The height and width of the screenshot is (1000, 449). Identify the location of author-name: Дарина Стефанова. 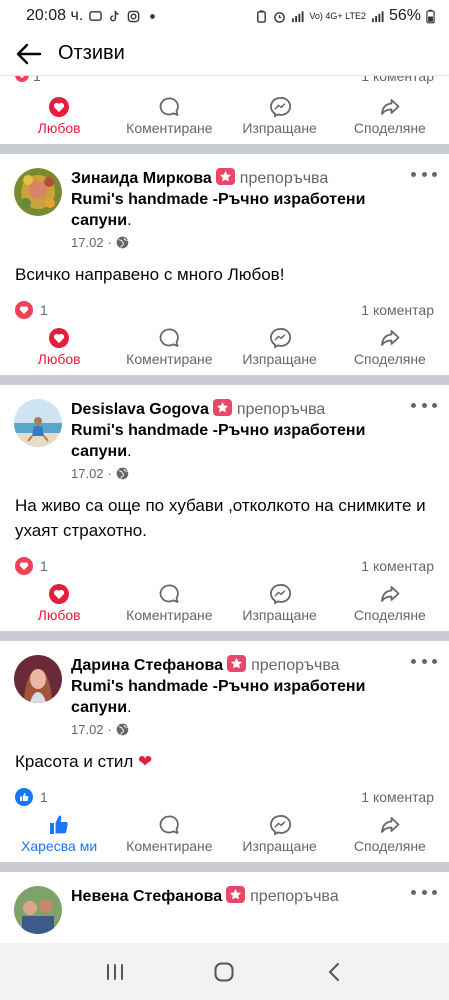
(147, 665).